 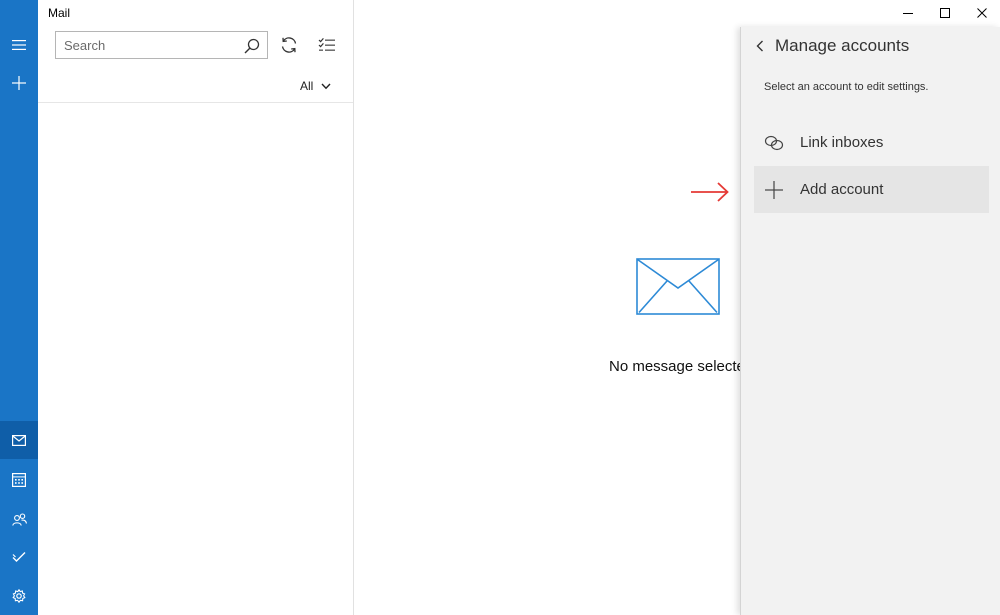 I want to click on hamburger-icon, so click(x=19, y=45).